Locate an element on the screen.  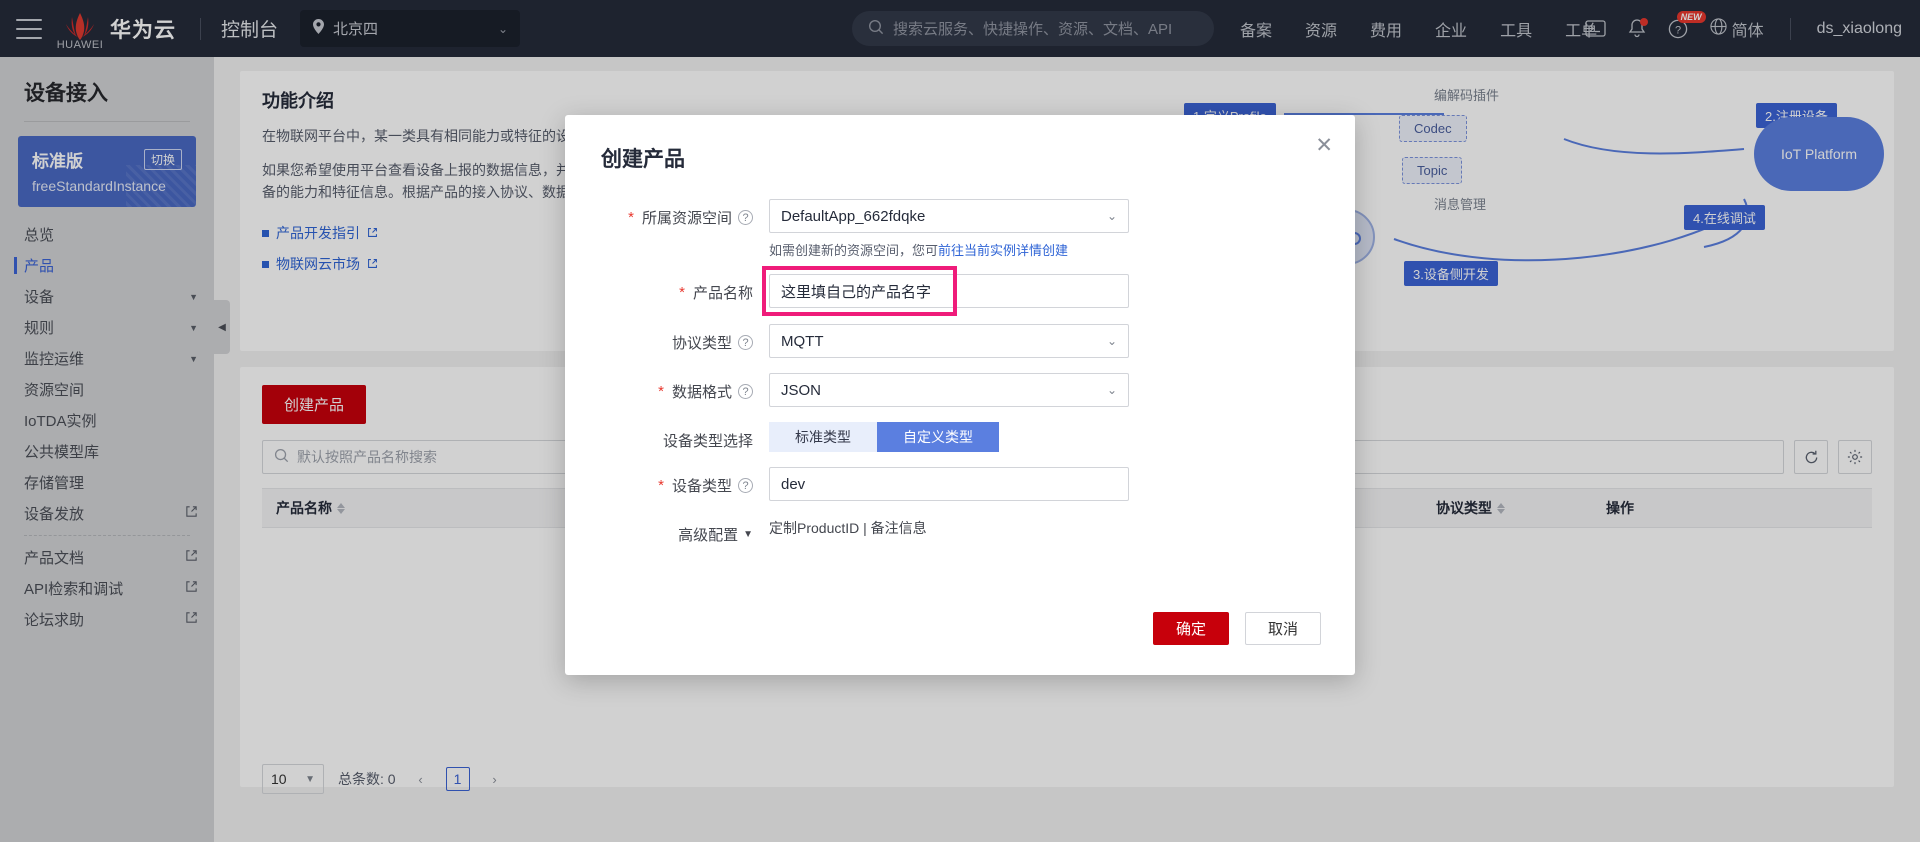
product-name-input: 这里填自己的产品名字 is located at coordinates (949, 291).